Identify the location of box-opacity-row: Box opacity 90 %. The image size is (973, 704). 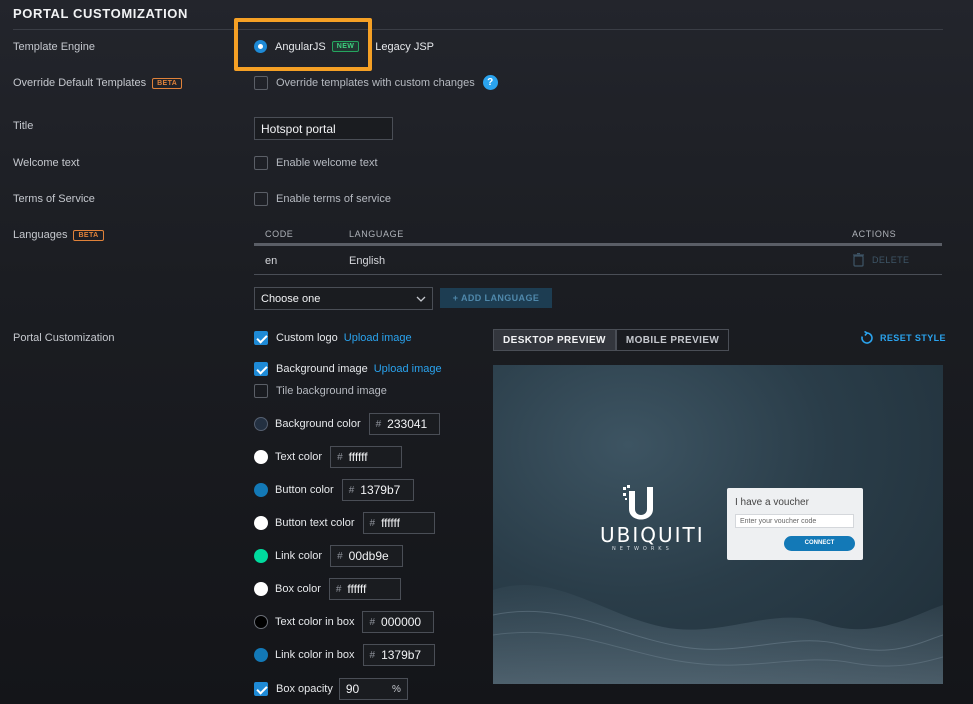
(331, 689).